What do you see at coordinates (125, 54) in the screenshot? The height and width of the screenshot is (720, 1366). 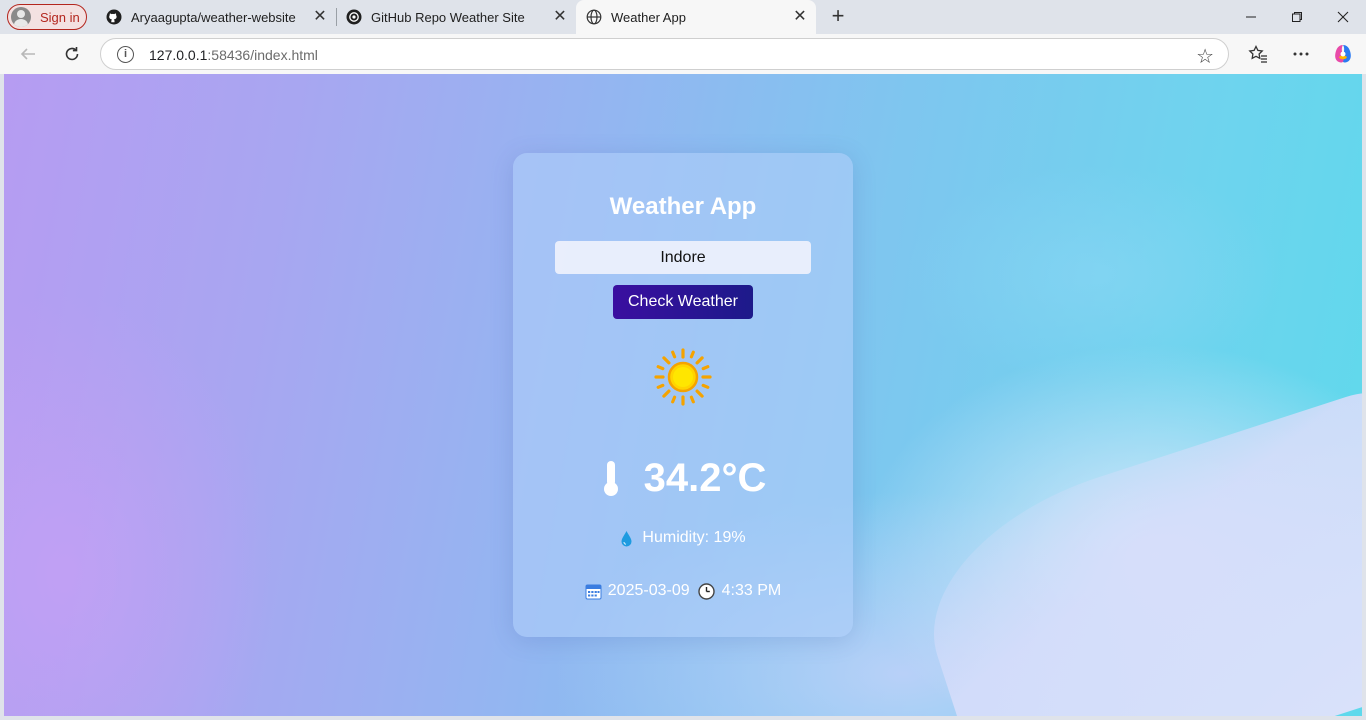 I see `site-info-icon: i` at bounding box center [125, 54].